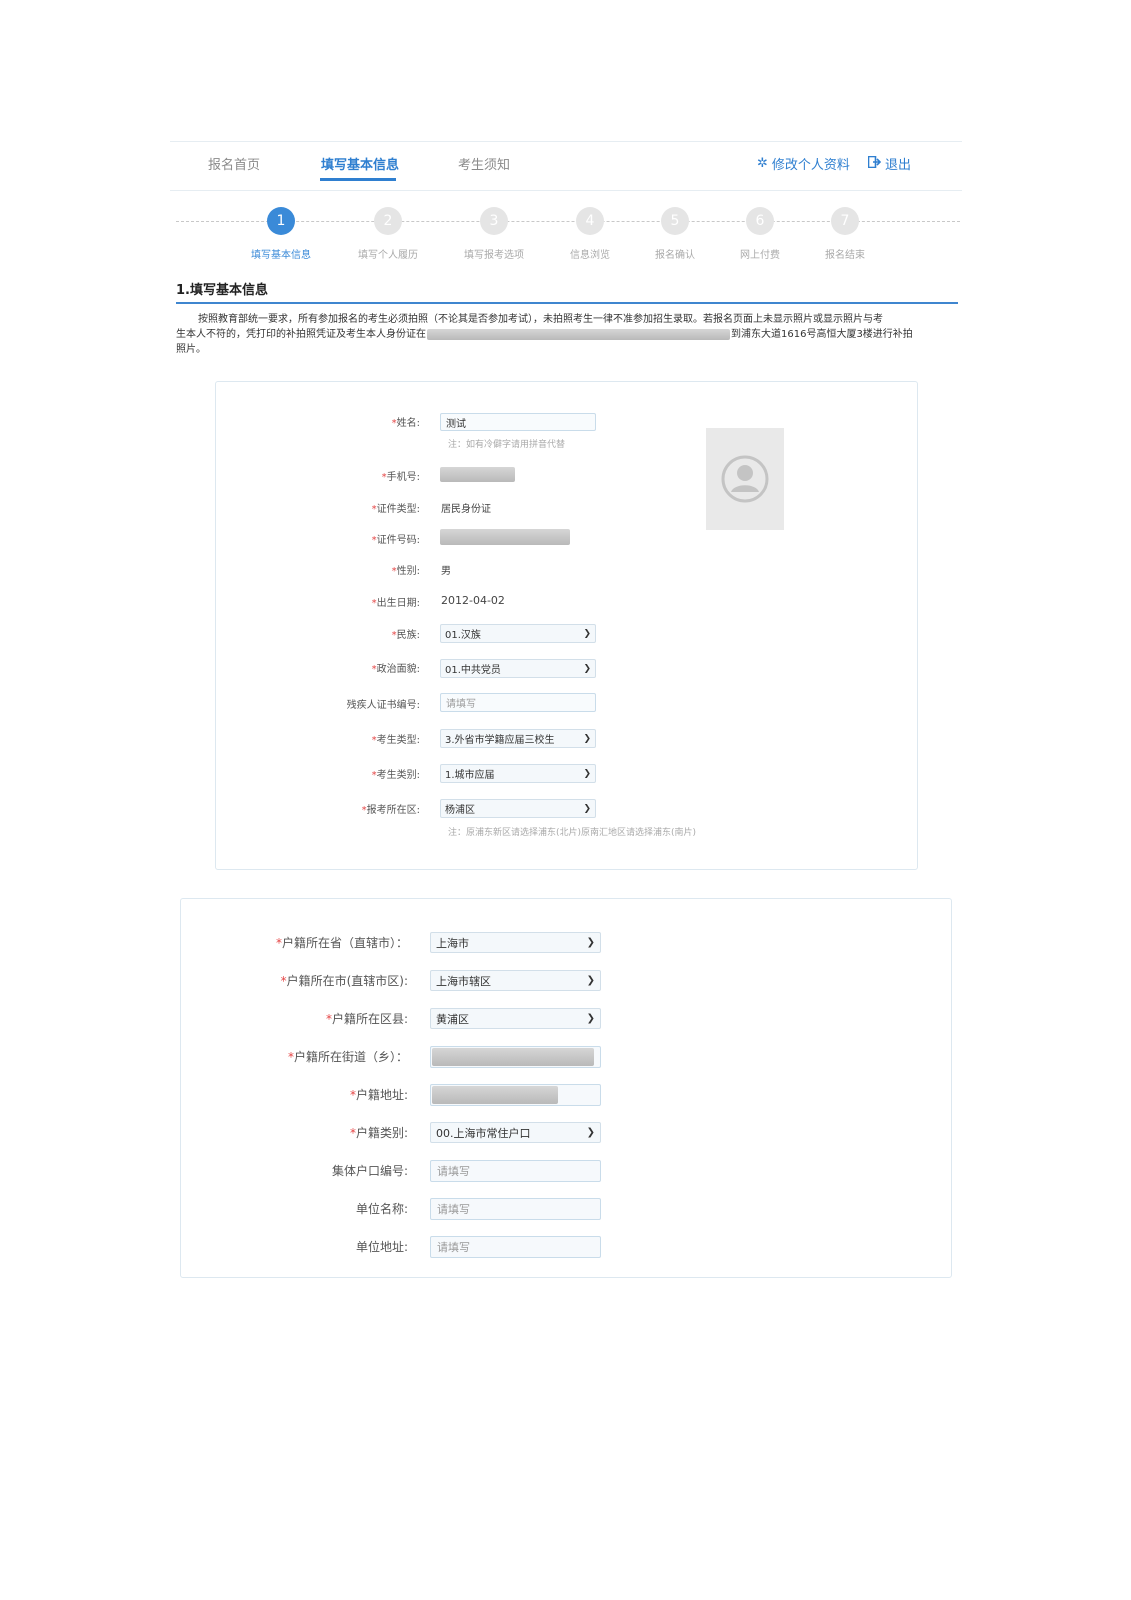  I want to click on avatar-placeholder-icon, so click(745, 479).